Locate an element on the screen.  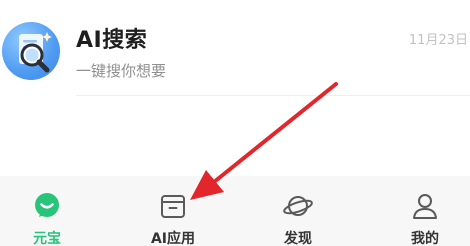
ai-search-avatar is located at coordinates (31, 51).